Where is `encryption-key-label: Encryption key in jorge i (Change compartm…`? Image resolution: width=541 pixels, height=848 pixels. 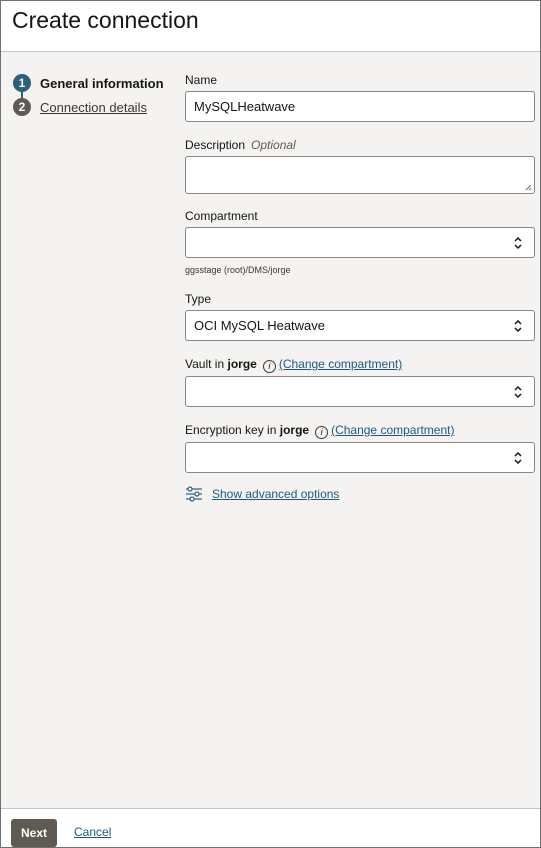
encryption-key-label: Encryption key in jorge i (Change compartm… is located at coordinates (320, 431).